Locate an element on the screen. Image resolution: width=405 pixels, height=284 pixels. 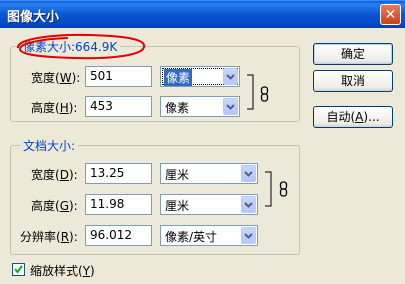
checkmark-icon is located at coordinates (18, 269).